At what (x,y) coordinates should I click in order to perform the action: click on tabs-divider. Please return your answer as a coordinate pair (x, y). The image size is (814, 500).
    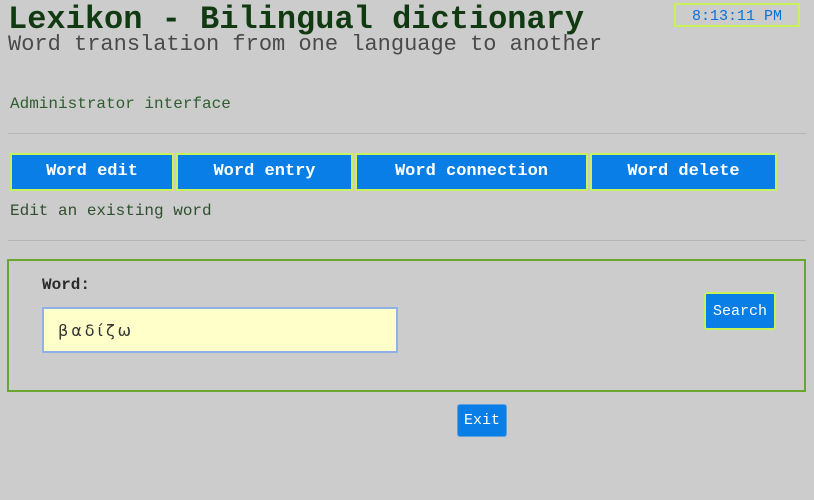
    Looking at the image, I should click on (407, 240).